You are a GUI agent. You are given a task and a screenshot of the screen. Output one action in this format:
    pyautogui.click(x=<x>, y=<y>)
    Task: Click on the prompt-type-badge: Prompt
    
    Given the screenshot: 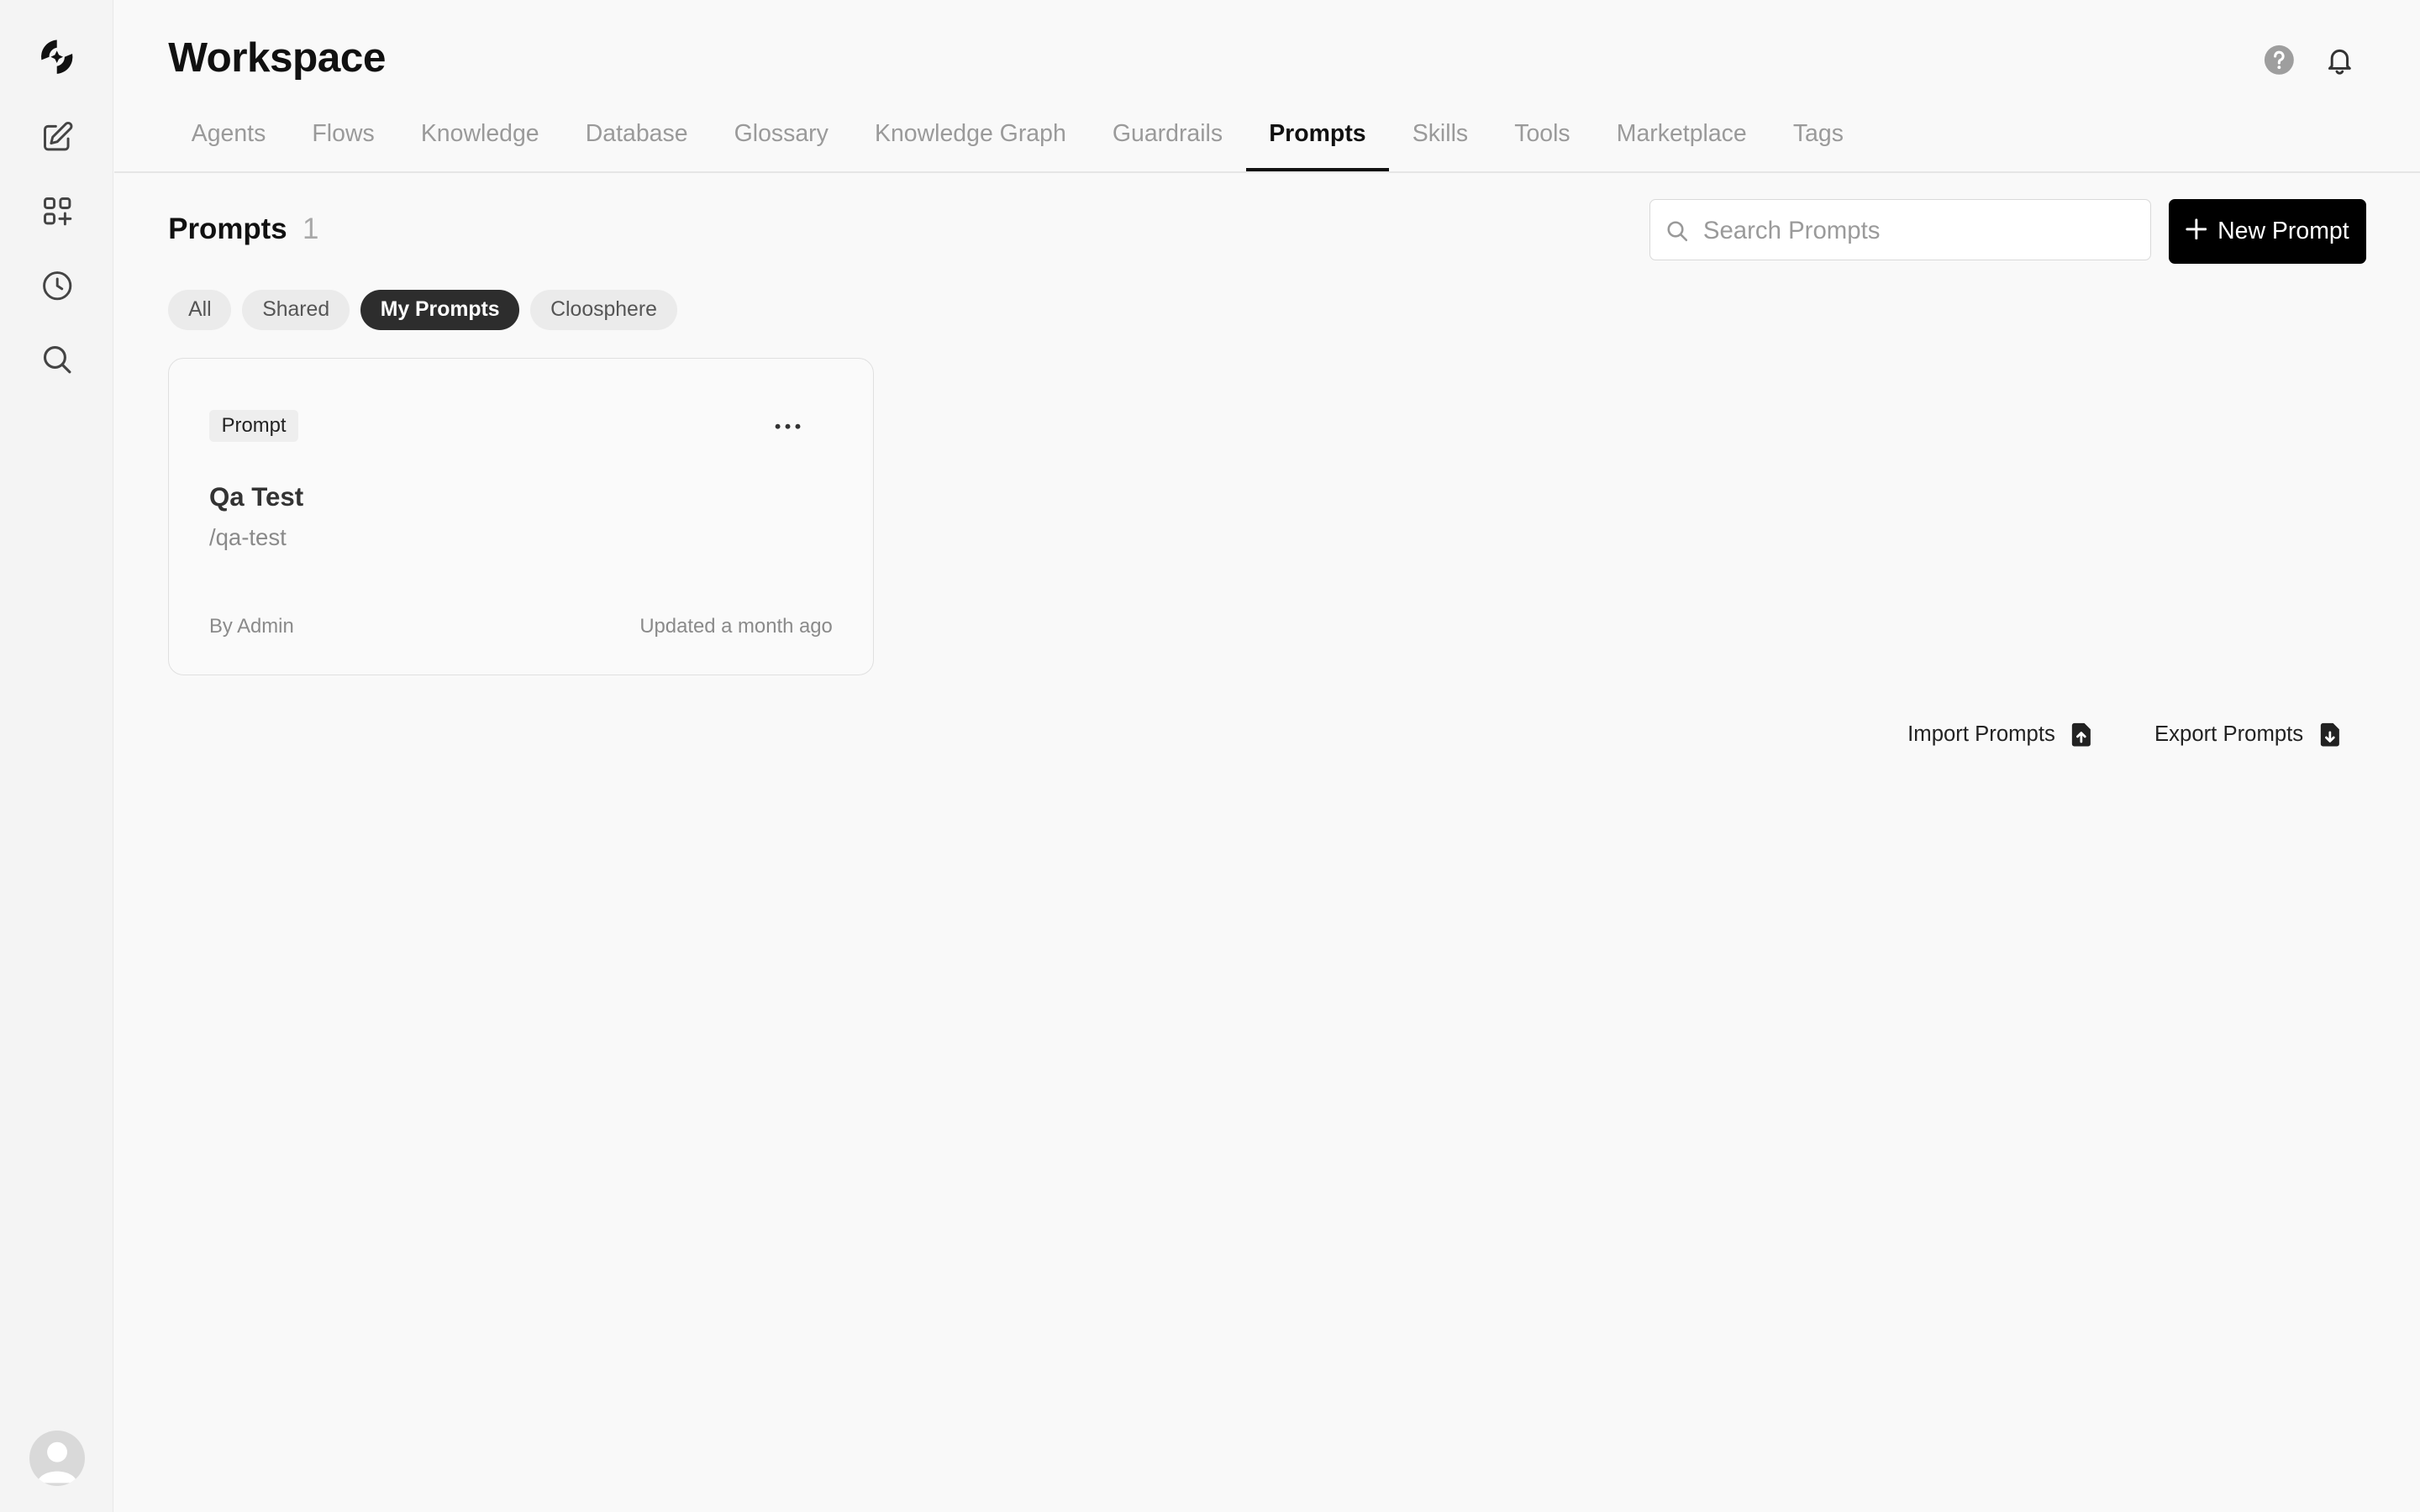 What is the action you would take?
    pyautogui.click(x=254, y=426)
    